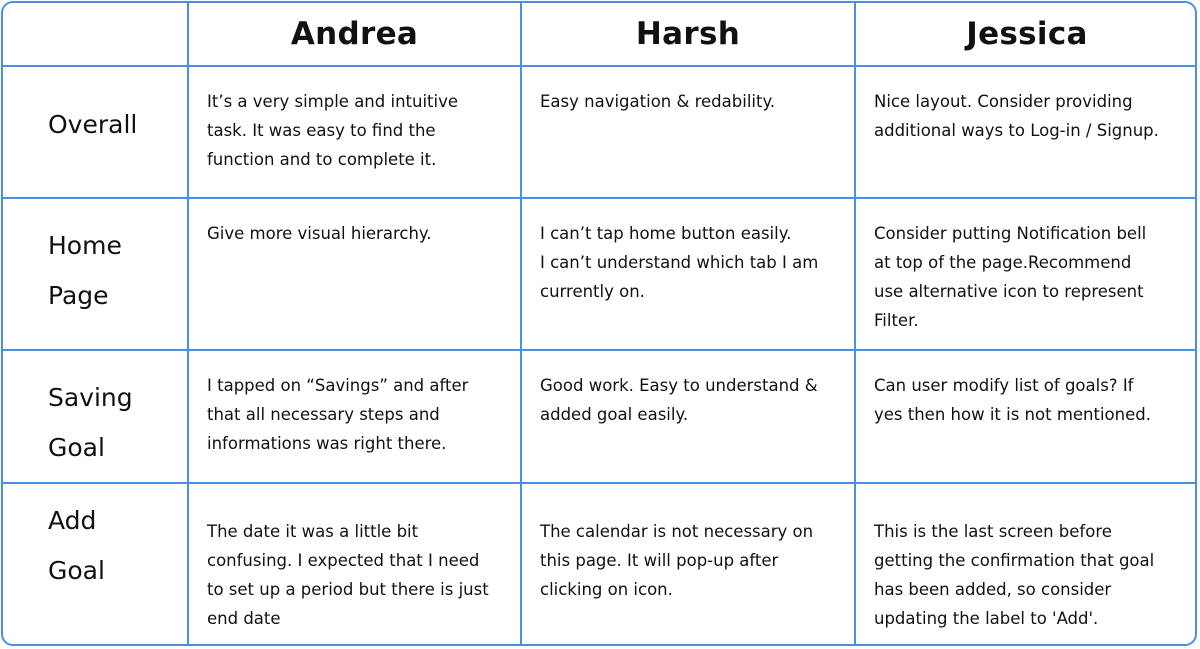 This screenshot has height=649, width=1200. I want to click on column-header-harsh: Harsh, so click(689, 35).